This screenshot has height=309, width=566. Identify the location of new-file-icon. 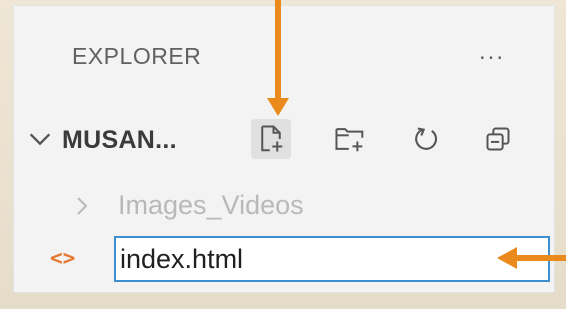
(271, 139).